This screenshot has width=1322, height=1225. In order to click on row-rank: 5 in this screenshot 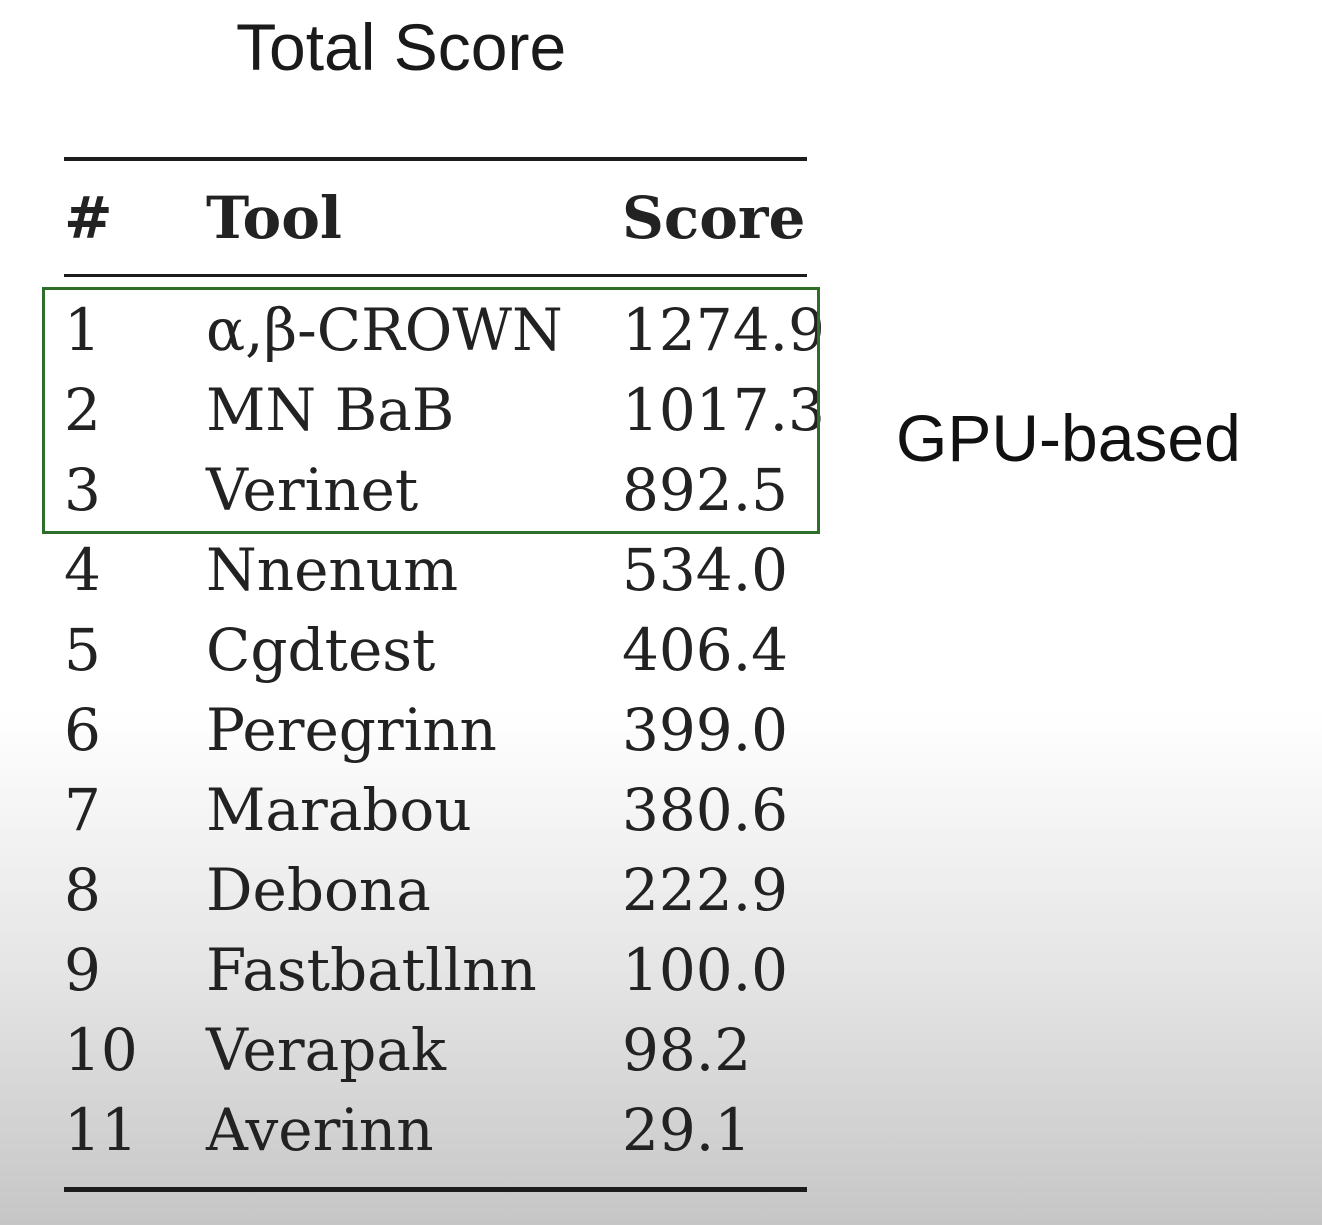, I will do `click(82, 650)`.